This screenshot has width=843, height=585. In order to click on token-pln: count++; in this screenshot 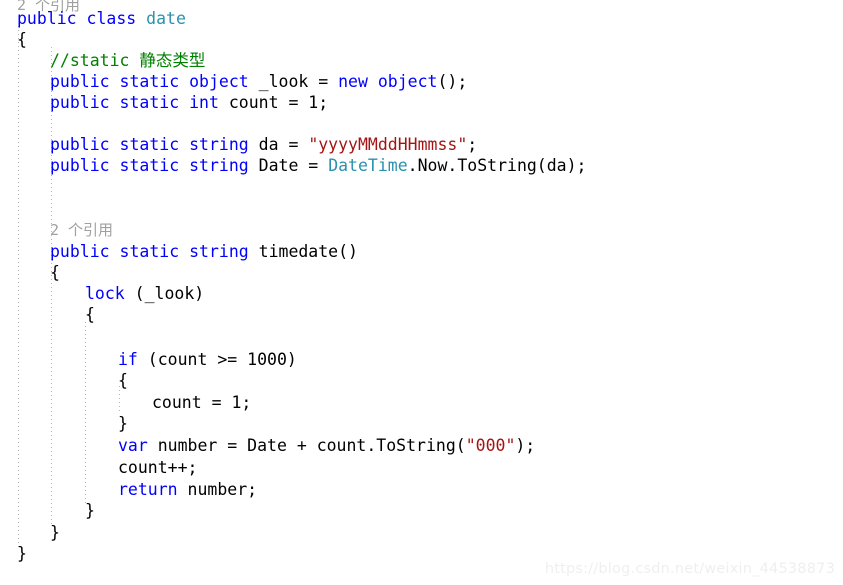, I will do `click(158, 467)`.